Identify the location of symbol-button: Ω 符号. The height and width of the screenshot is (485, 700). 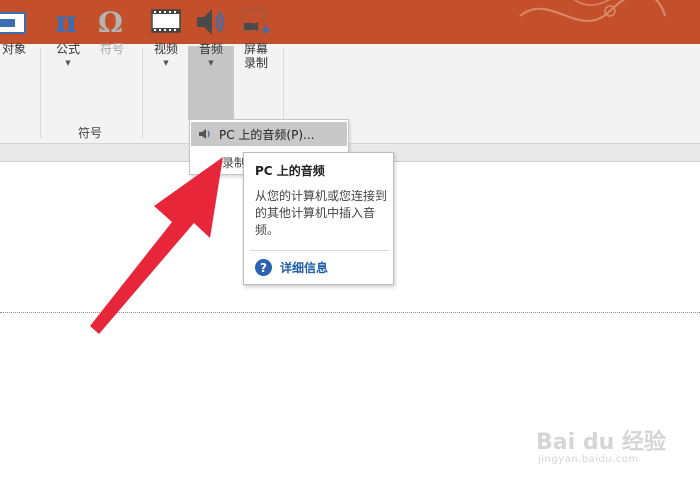
(112, 30).